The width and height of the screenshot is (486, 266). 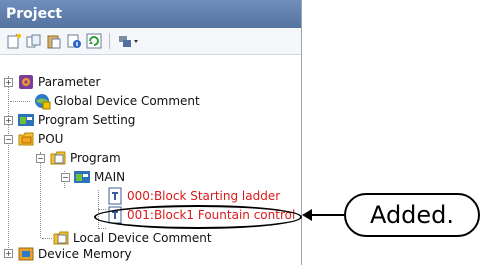 What do you see at coordinates (26, 254) in the screenshot?
I see `device-memory-icon` at bounding box center [26, 254].